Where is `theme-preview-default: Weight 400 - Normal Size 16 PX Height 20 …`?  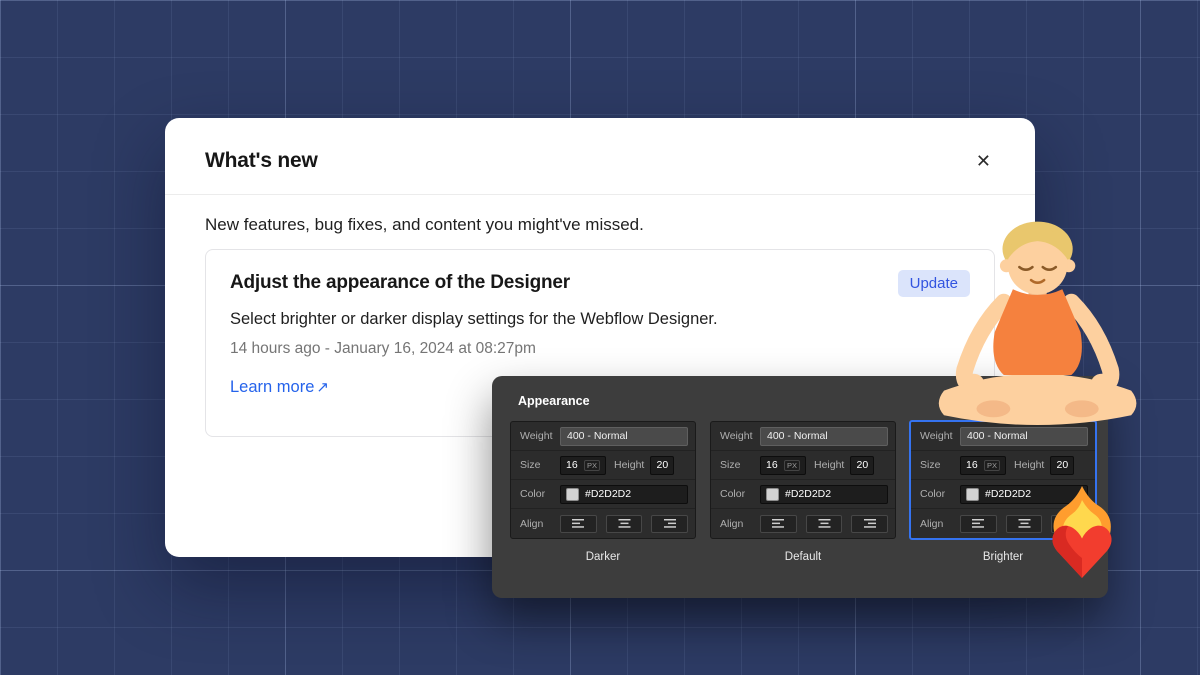 theme-preview-default: Weight 400 - Normal Size 16 PX Height 20 … is located at coordinates (803, 480).